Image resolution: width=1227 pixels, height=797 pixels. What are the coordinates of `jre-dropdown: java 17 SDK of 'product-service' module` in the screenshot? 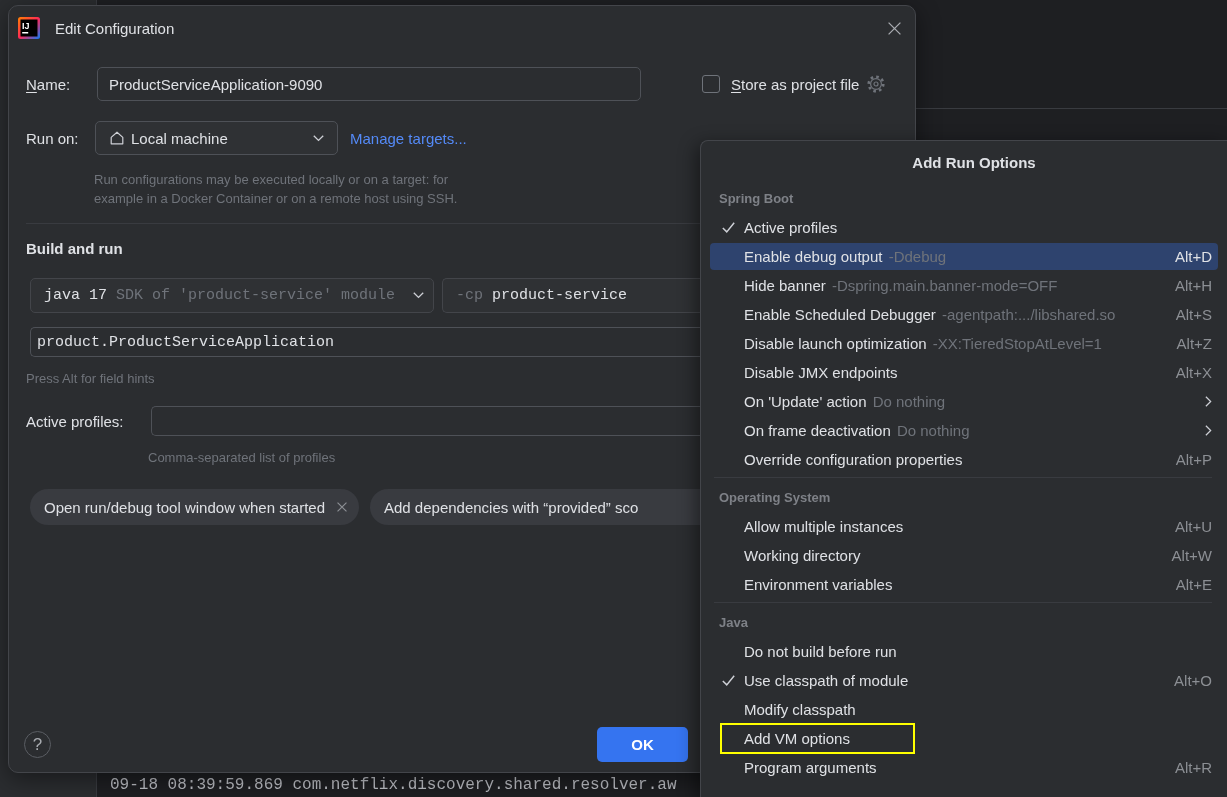 It's located at (232, 295).